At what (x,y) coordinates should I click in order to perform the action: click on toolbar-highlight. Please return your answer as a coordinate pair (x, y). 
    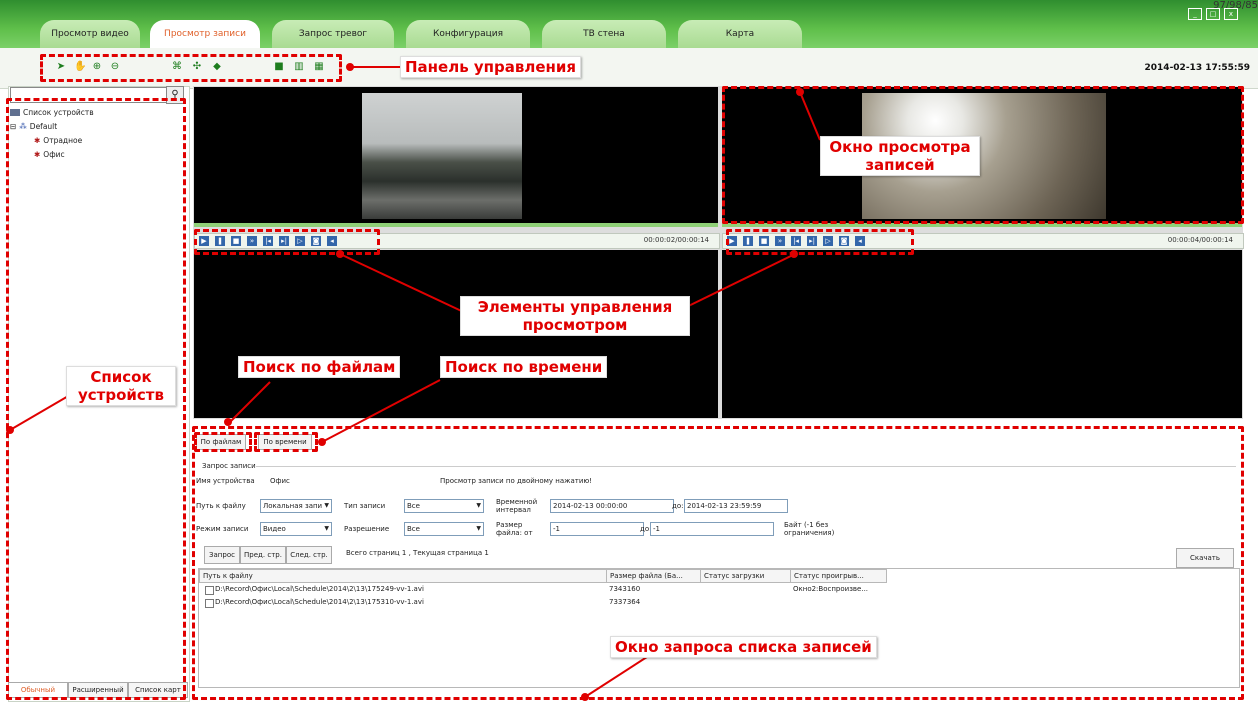
    Looking at the image, I should click on (191, 68).